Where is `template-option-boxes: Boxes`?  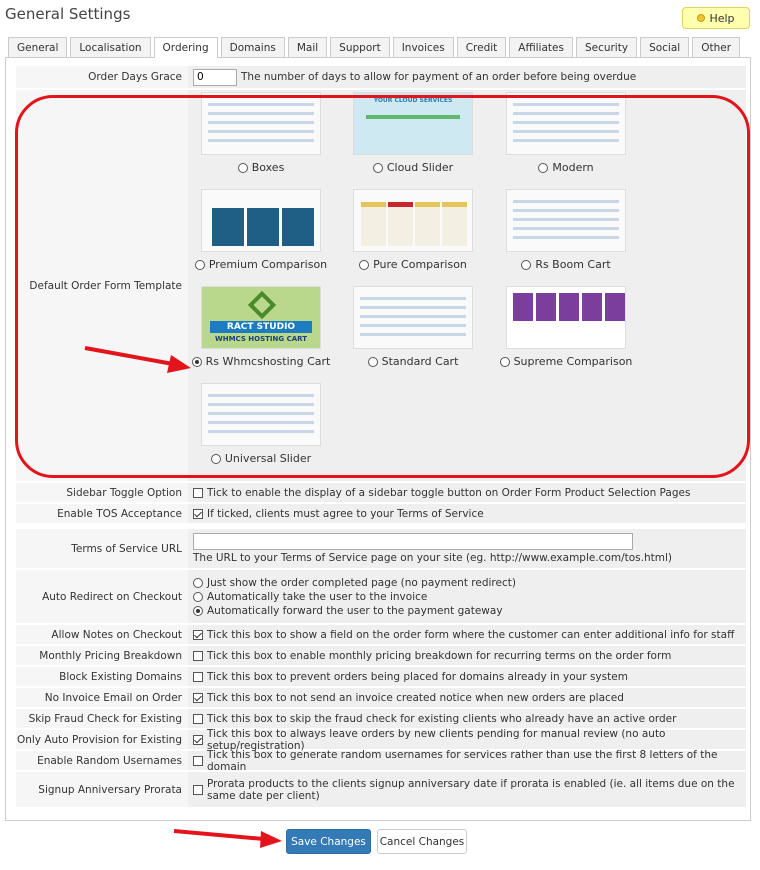
template-option-boxes: Boxes is located at coordinates (261, 133).